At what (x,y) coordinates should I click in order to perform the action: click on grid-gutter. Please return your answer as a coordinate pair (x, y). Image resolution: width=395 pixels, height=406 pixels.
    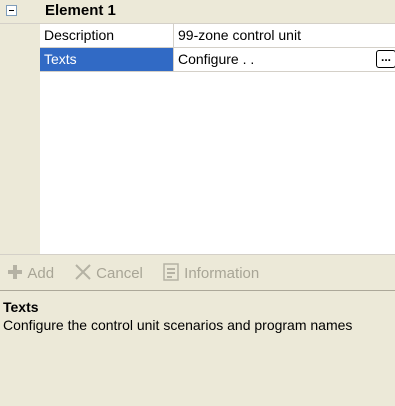
    Looking at the image, I should click on (20, 127).